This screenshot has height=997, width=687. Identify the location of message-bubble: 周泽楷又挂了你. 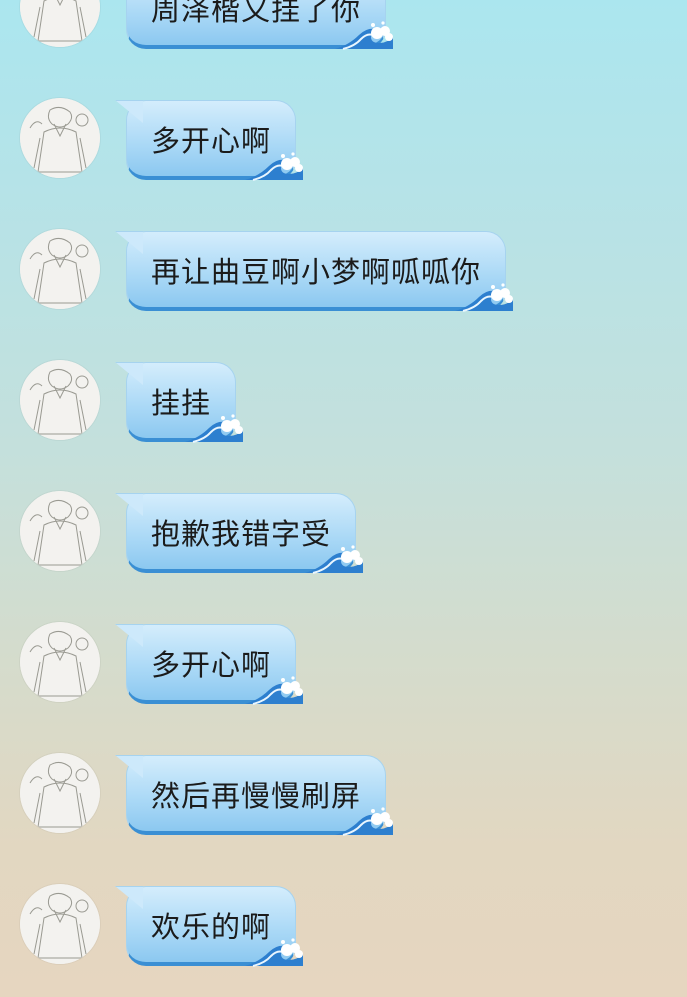
(260, 25).